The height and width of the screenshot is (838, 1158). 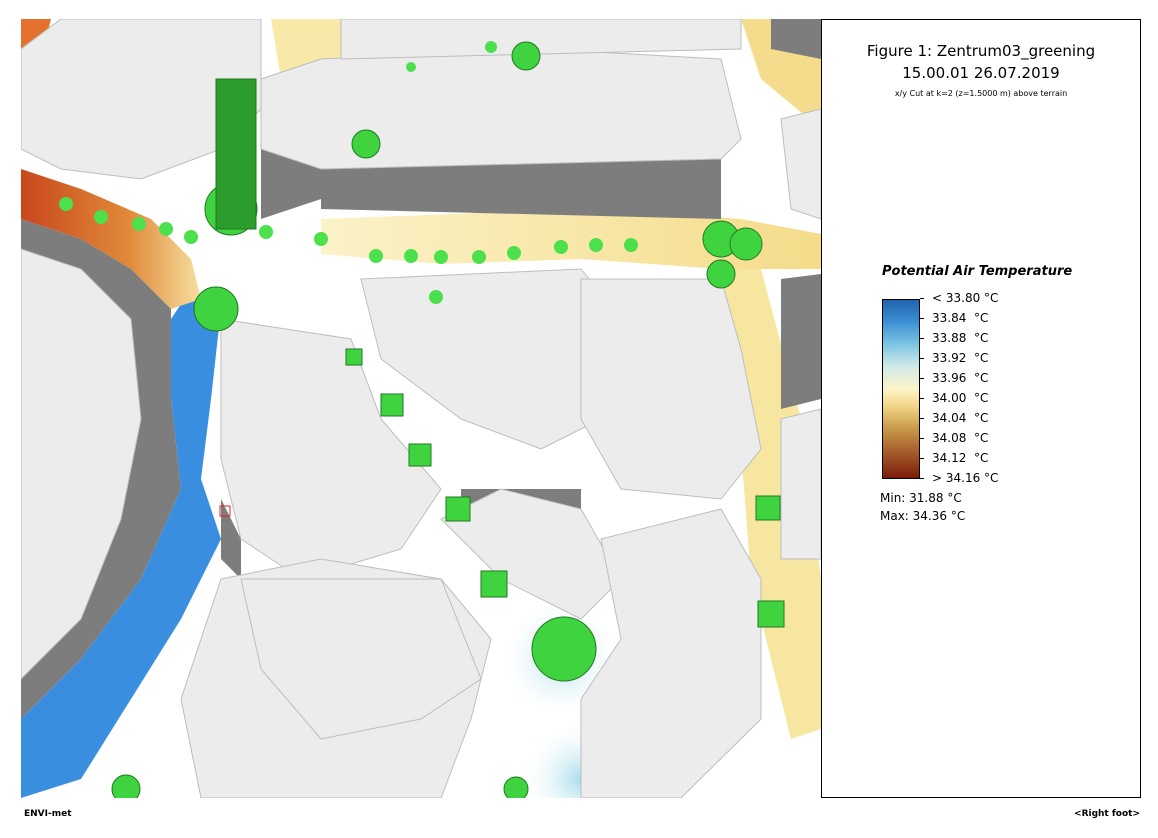 I want to click on legend-tick: 33.84 °C, so click(x=1020, y=319).